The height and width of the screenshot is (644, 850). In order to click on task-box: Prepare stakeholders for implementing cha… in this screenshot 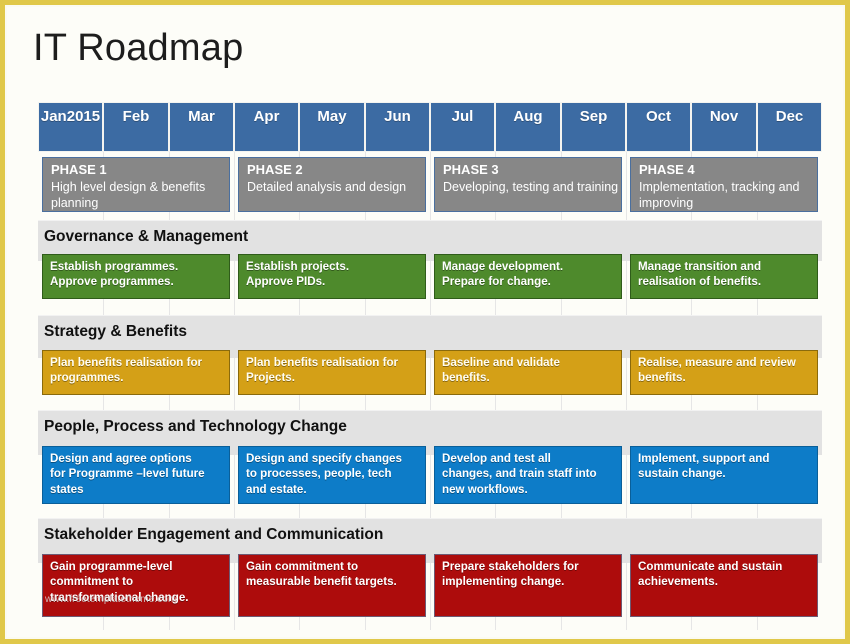, I will do `click(528, 585)`.